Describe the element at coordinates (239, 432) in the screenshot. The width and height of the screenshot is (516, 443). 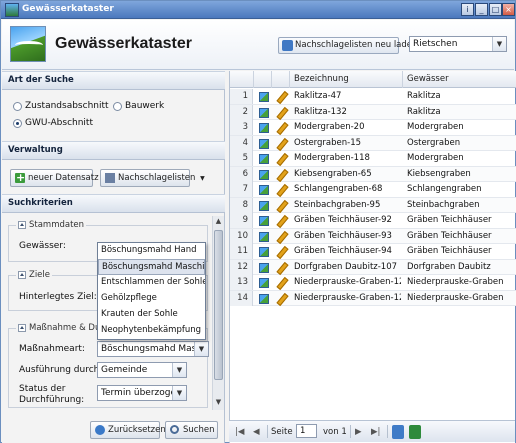
I see `first-page-icon: |◀` at that location.